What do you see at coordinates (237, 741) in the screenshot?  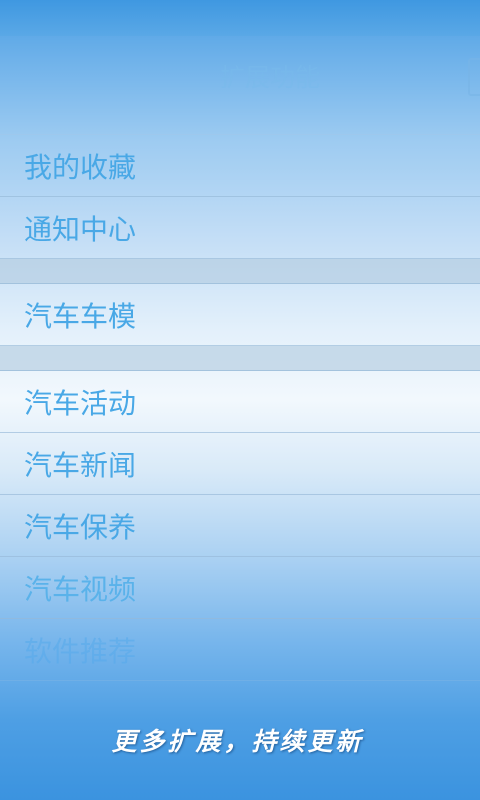 I see `footer-slogan: 更多扩展，持续更新` at bounding box center [237, 741].